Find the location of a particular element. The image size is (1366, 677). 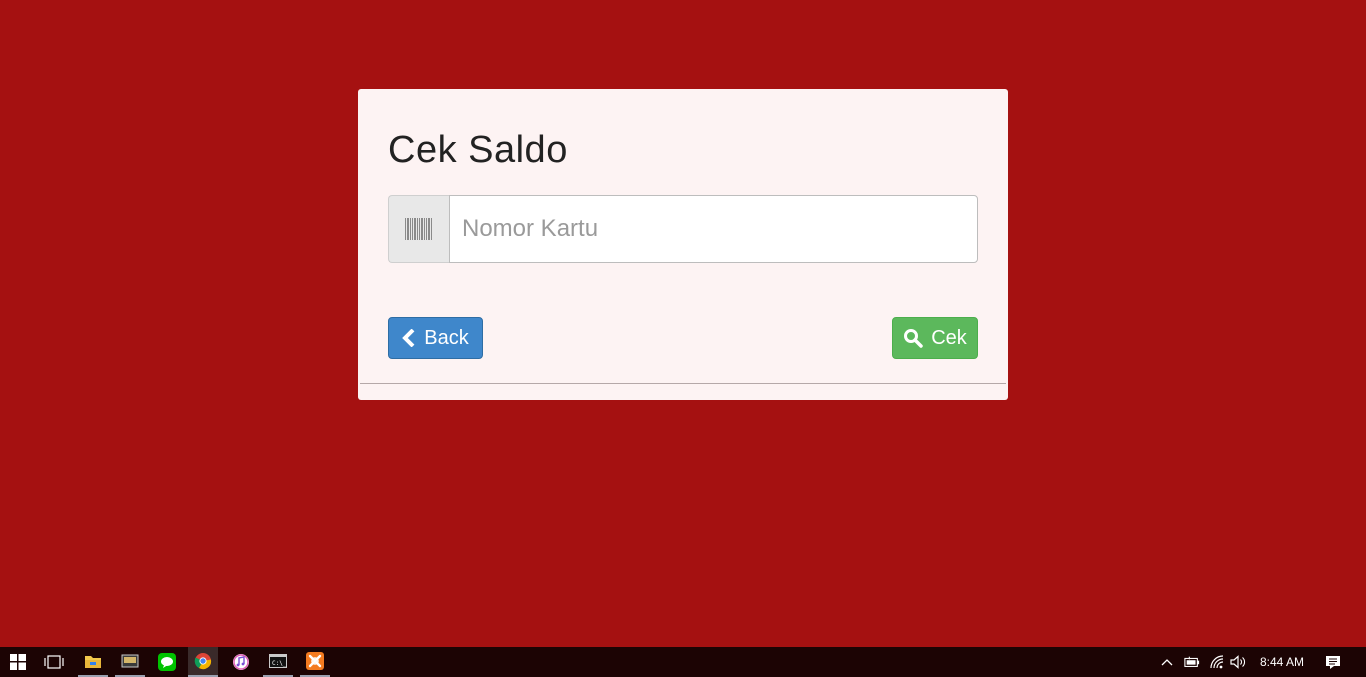

app-icon is located at coordinates (130, 661).